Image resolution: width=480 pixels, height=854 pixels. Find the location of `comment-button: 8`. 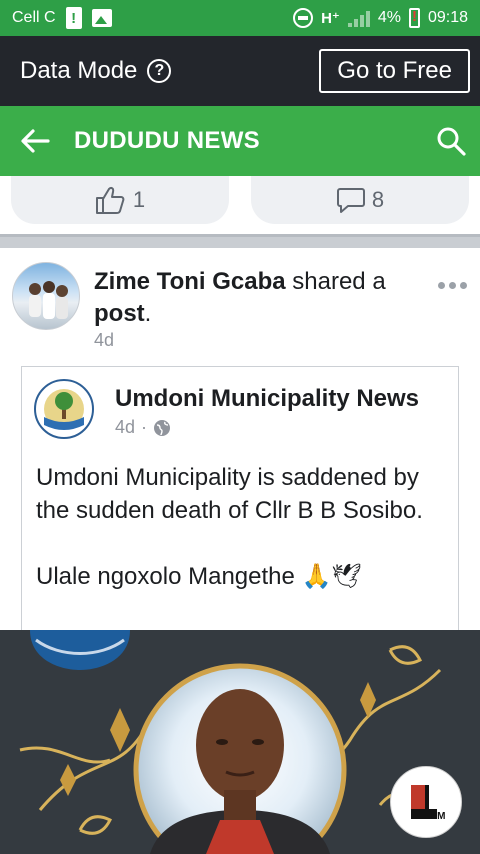

comment-button: 8 is located at coordinates (360, 200).